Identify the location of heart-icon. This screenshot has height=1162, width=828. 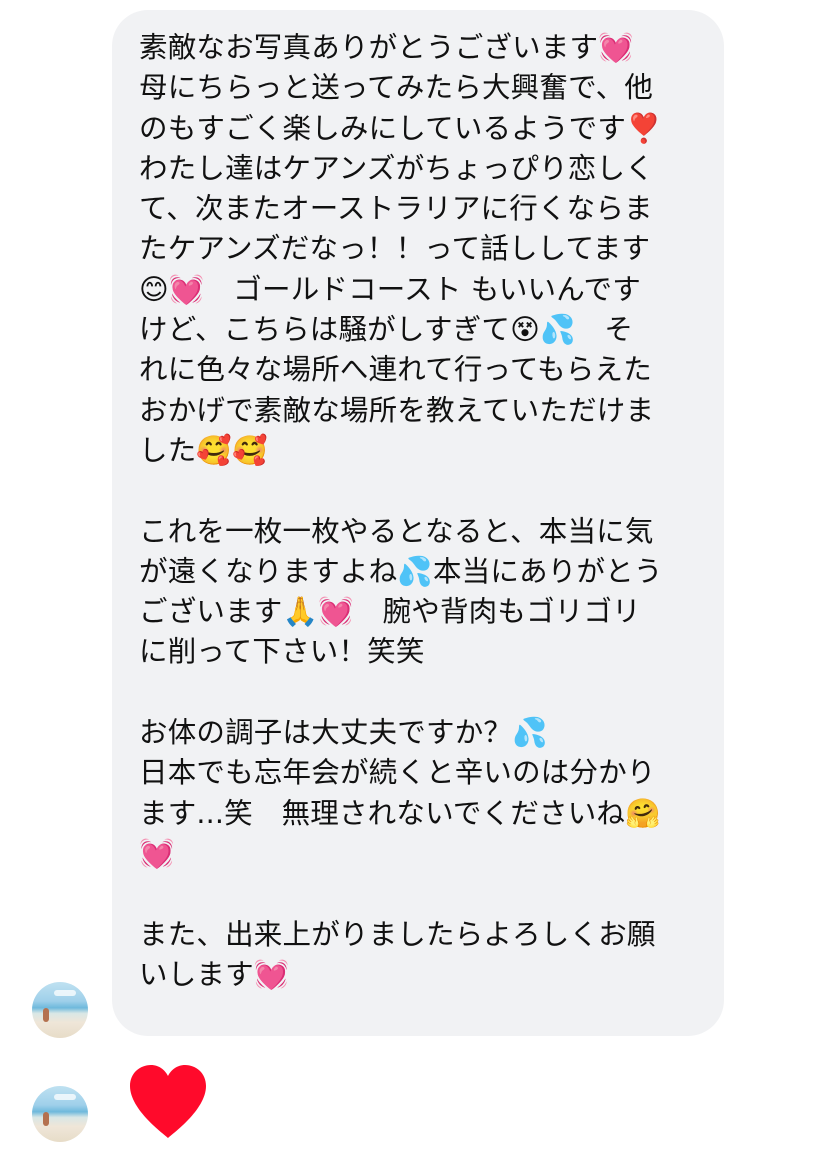
(168, 1101).